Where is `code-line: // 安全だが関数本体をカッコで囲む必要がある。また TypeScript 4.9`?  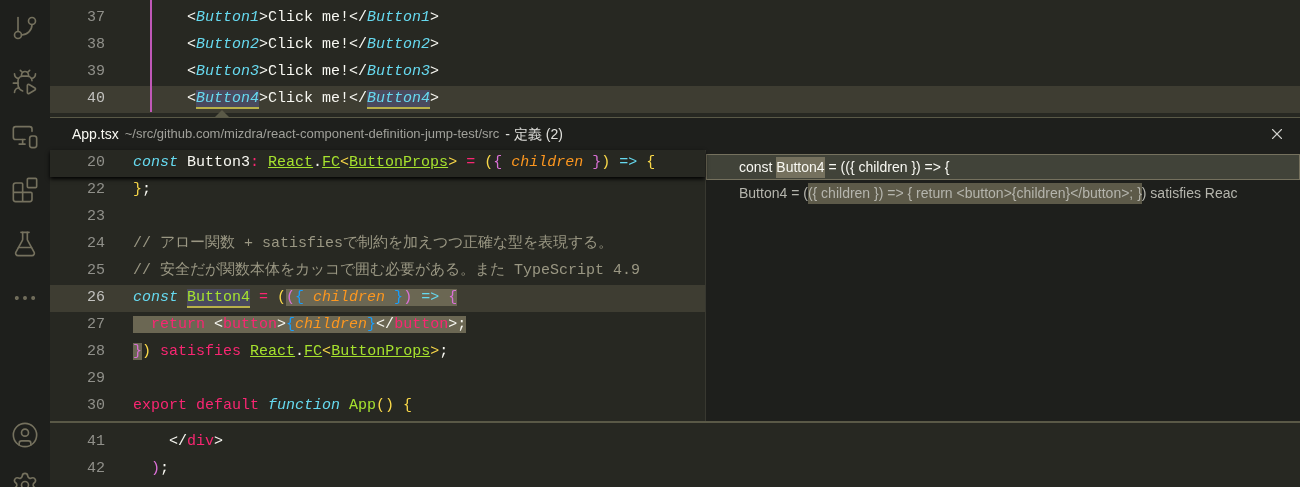
code-line: // 安全だが関数本体をカッコで囲む必要がある。また TypeScript 4.9 is located at coordinates (387, 271).